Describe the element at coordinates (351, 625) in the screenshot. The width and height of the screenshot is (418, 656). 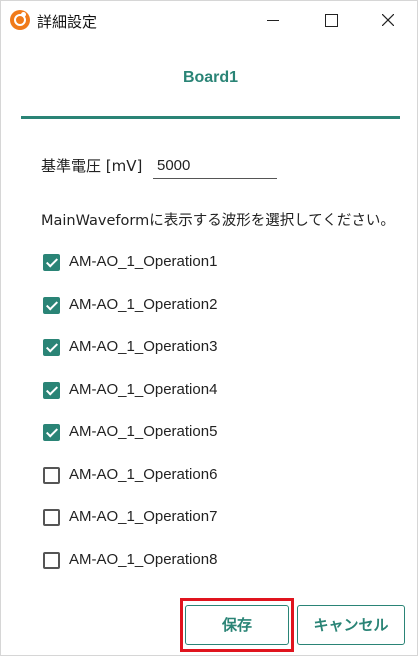
I see `cancel-button: キャンセル` at that location.